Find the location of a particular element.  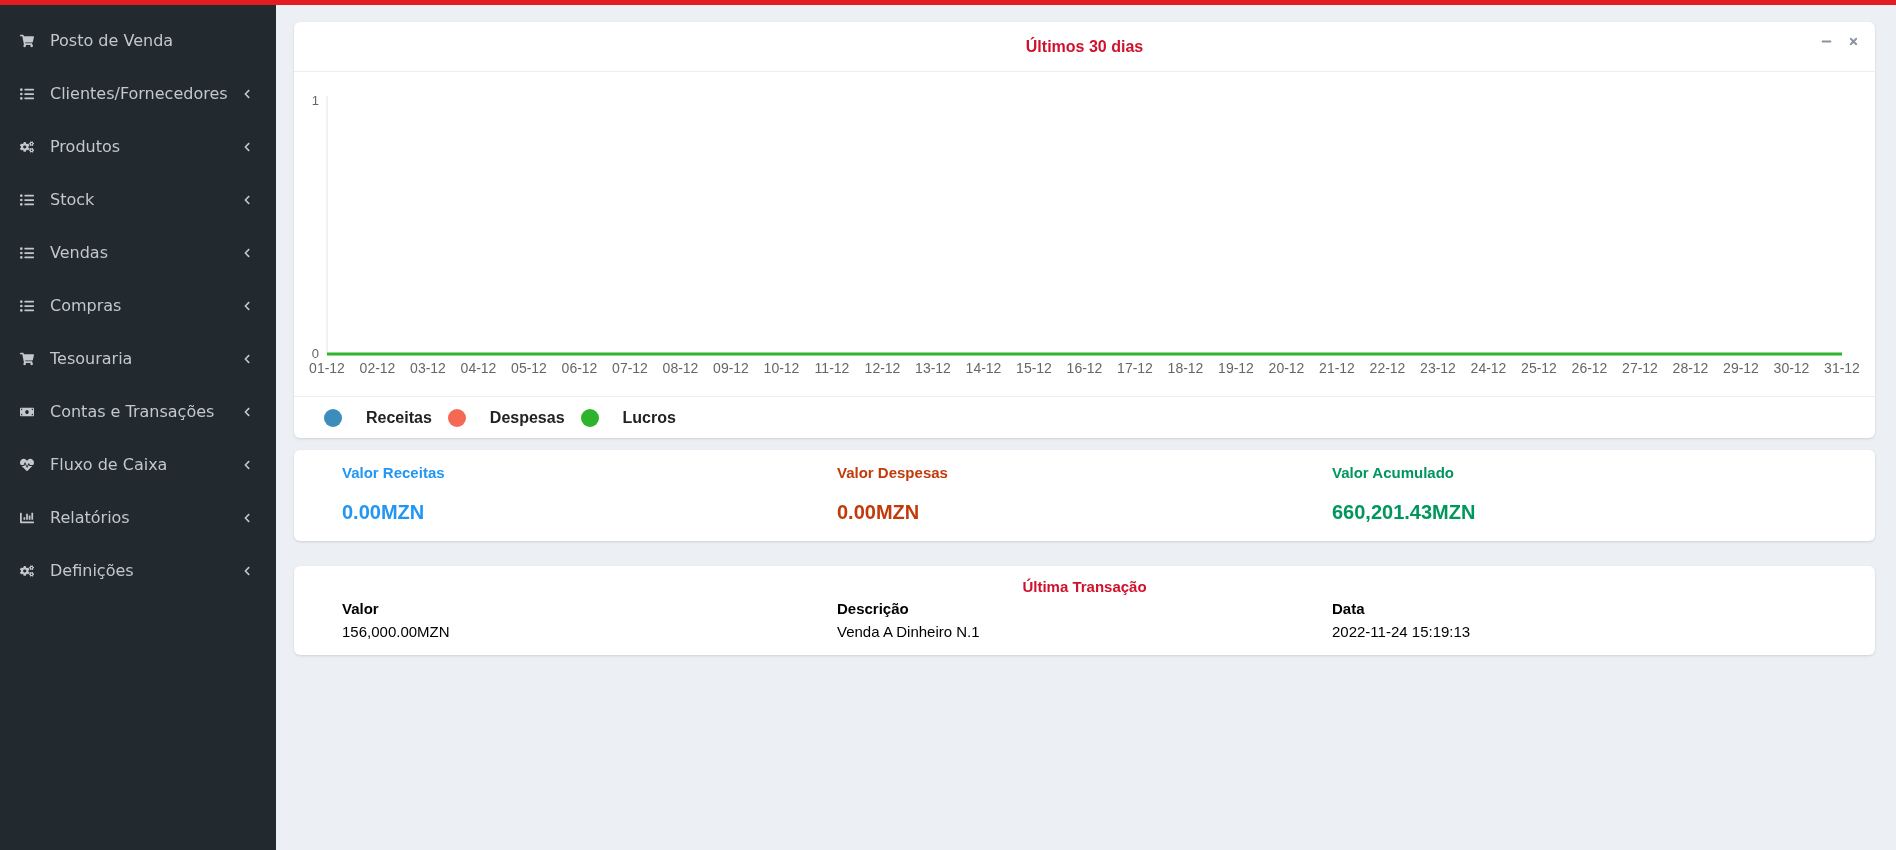

axis-label: 06-12 is located at coordinates (579, 368).